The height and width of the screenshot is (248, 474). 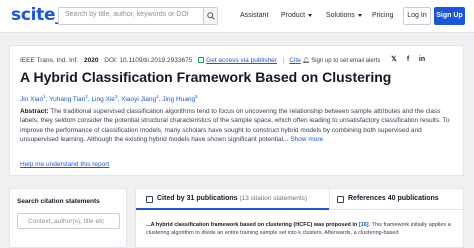 What do you see at coordinates (64, 164) in the screenshot?
I see `help-understand-link: Help me understand this report` at bounding box center [64, 164].